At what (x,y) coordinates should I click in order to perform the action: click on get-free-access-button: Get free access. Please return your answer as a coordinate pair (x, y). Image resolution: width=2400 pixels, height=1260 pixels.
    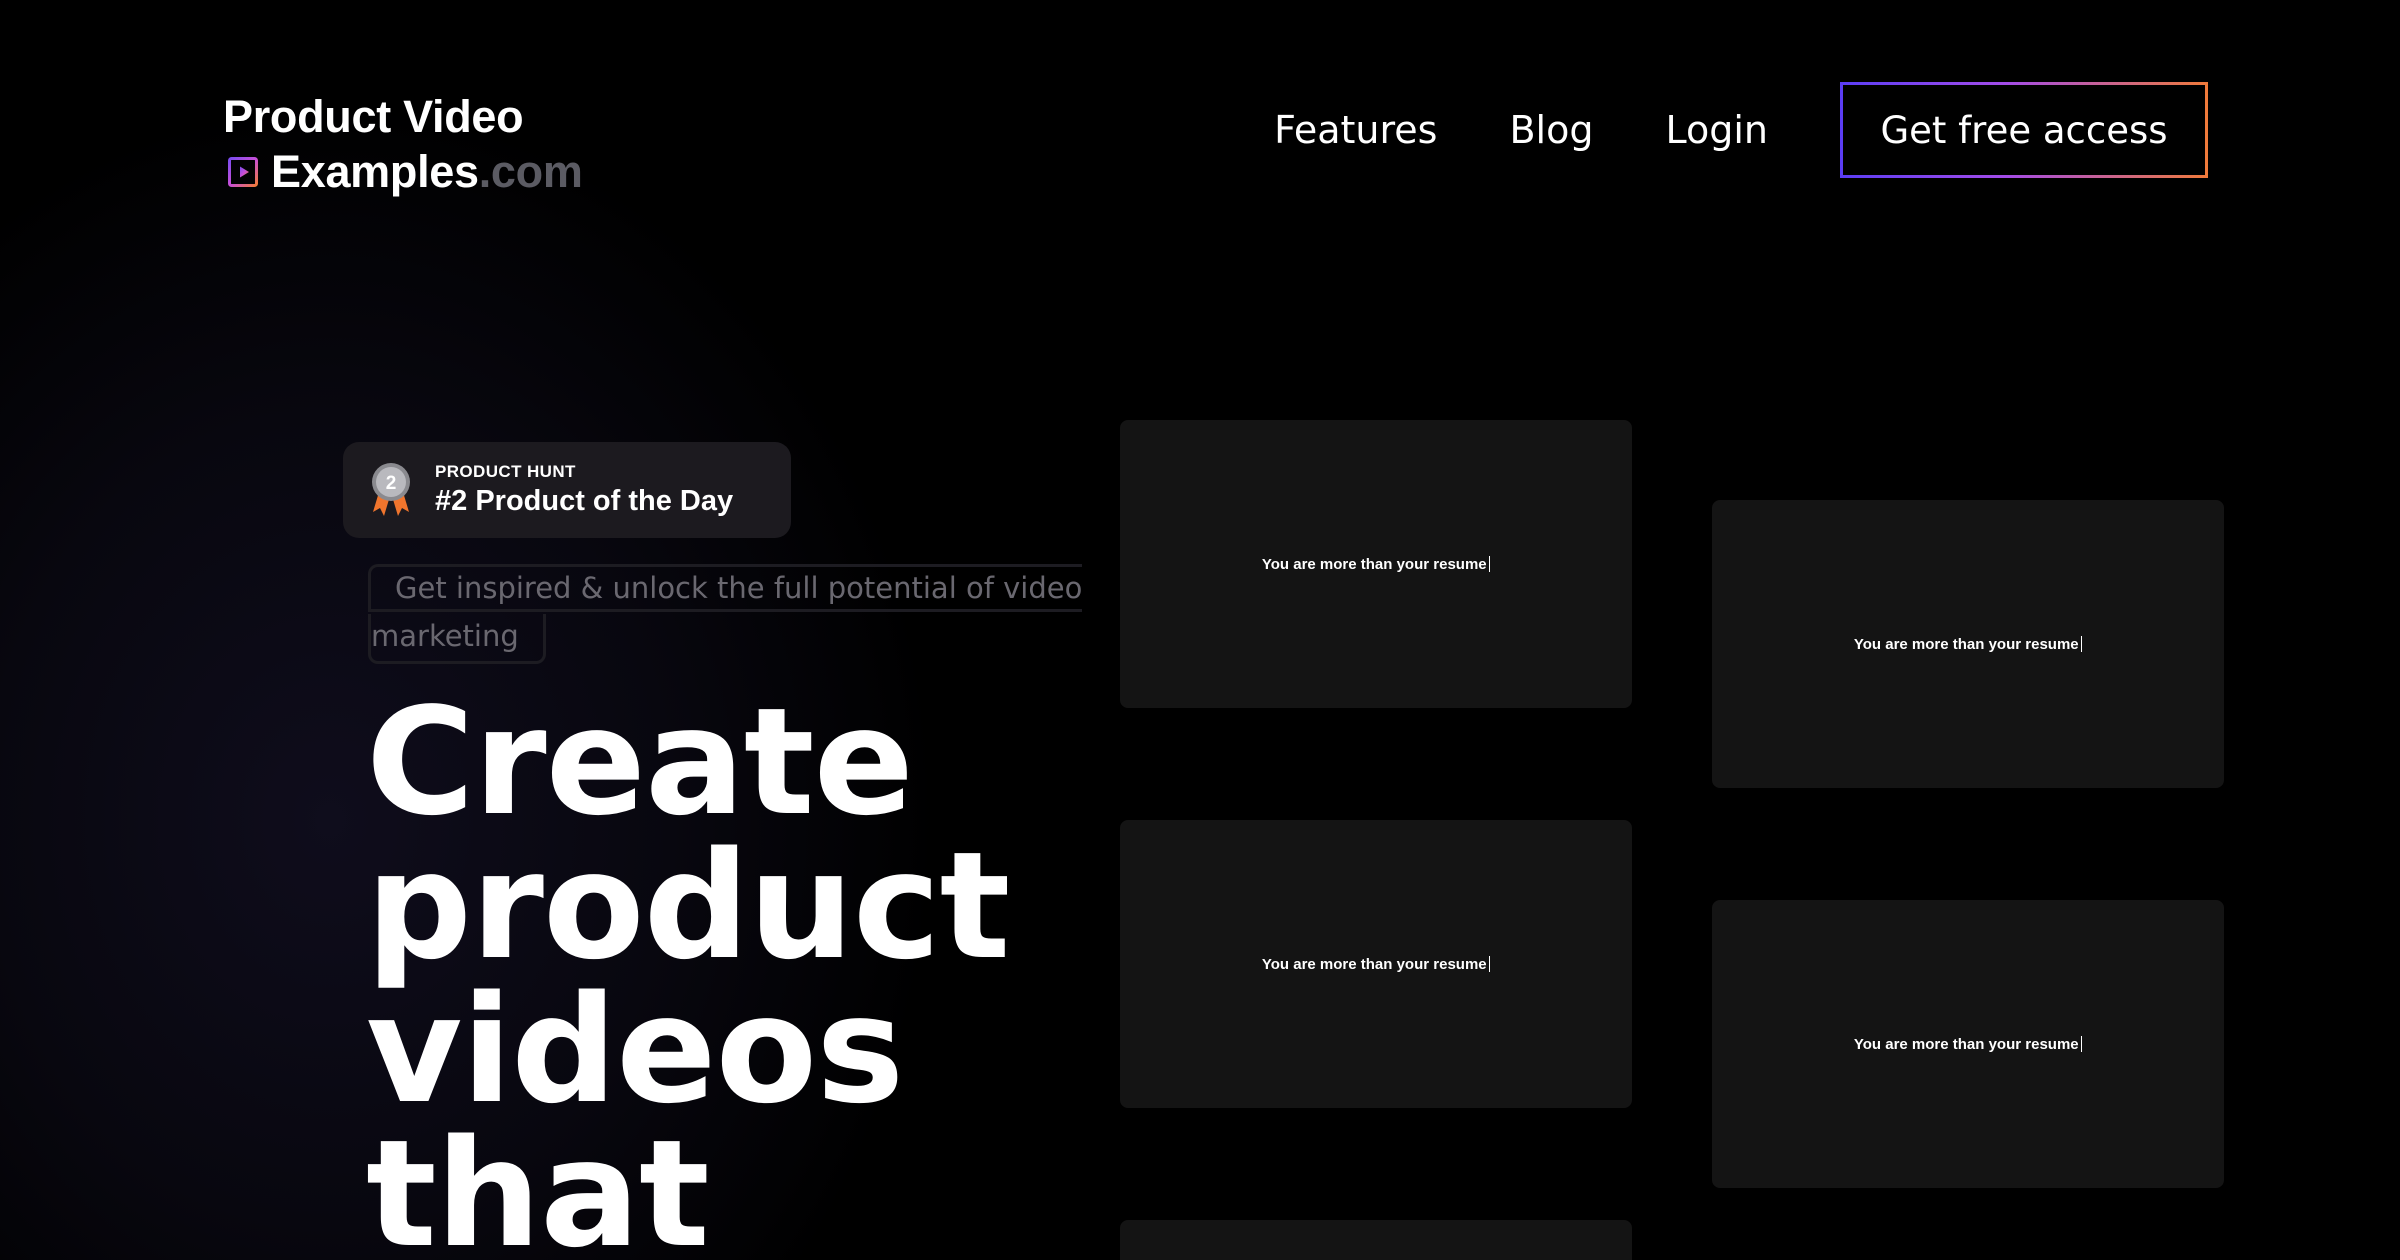
    Looking at the image, I should click on (2024, 130).